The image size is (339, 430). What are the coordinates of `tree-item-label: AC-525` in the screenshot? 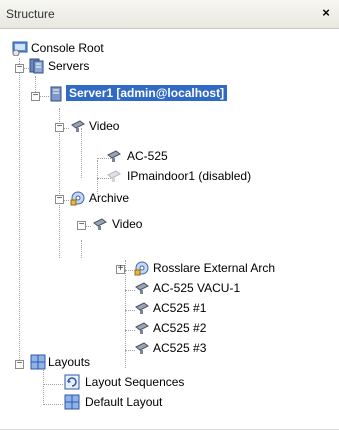 It's located at (147, 156).